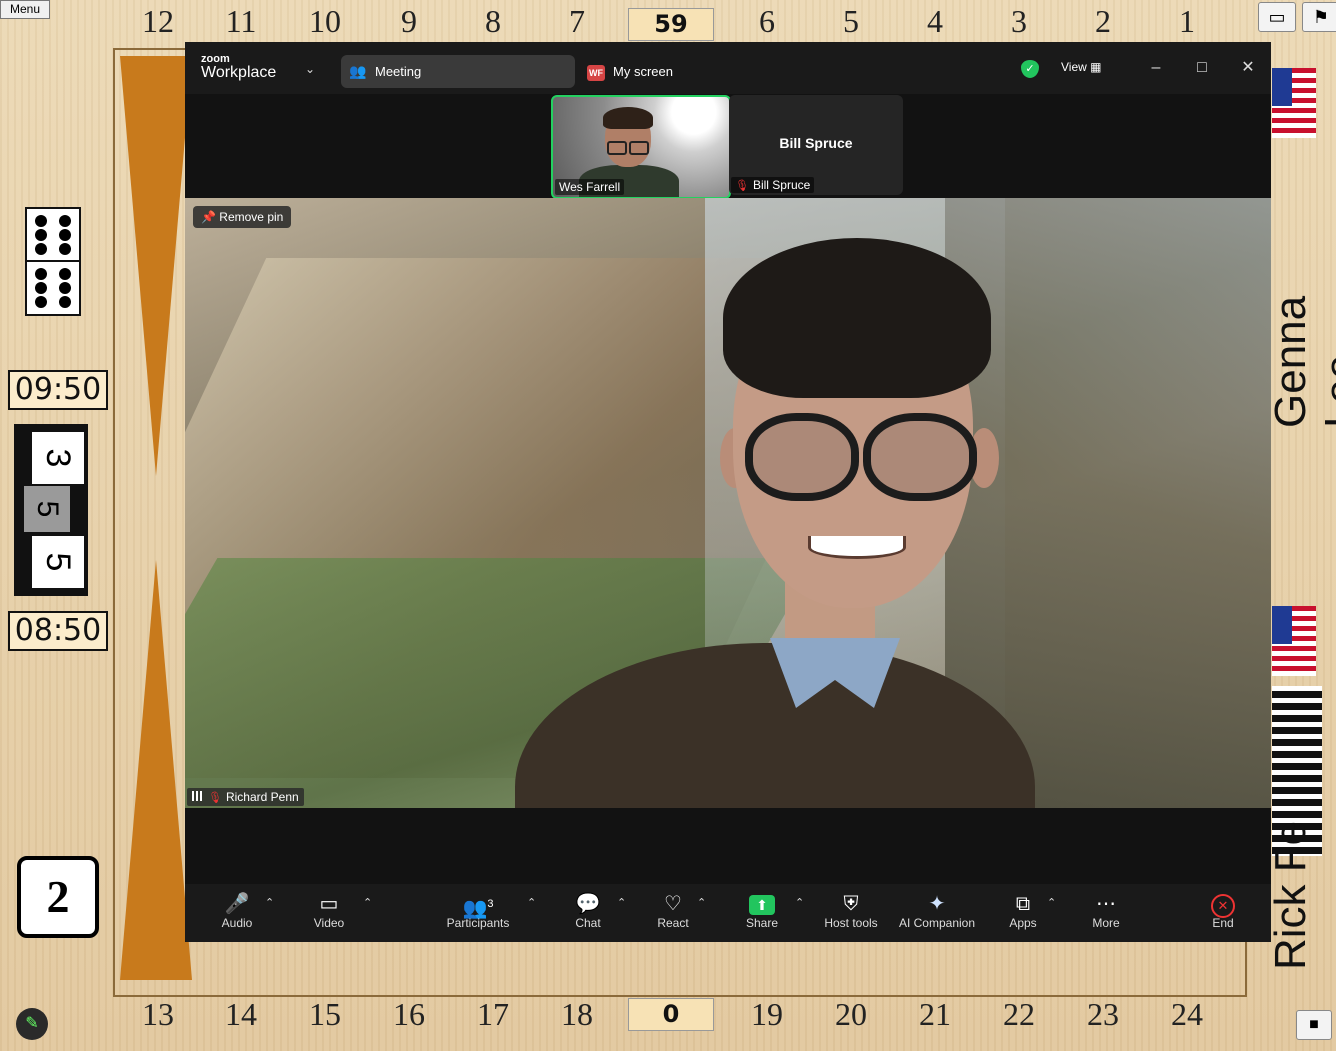 The image size is (1336, 1051). Describe the element at coordinates (1314, 1025) in the screenshot. I see `camera-icon: ■` at that location.